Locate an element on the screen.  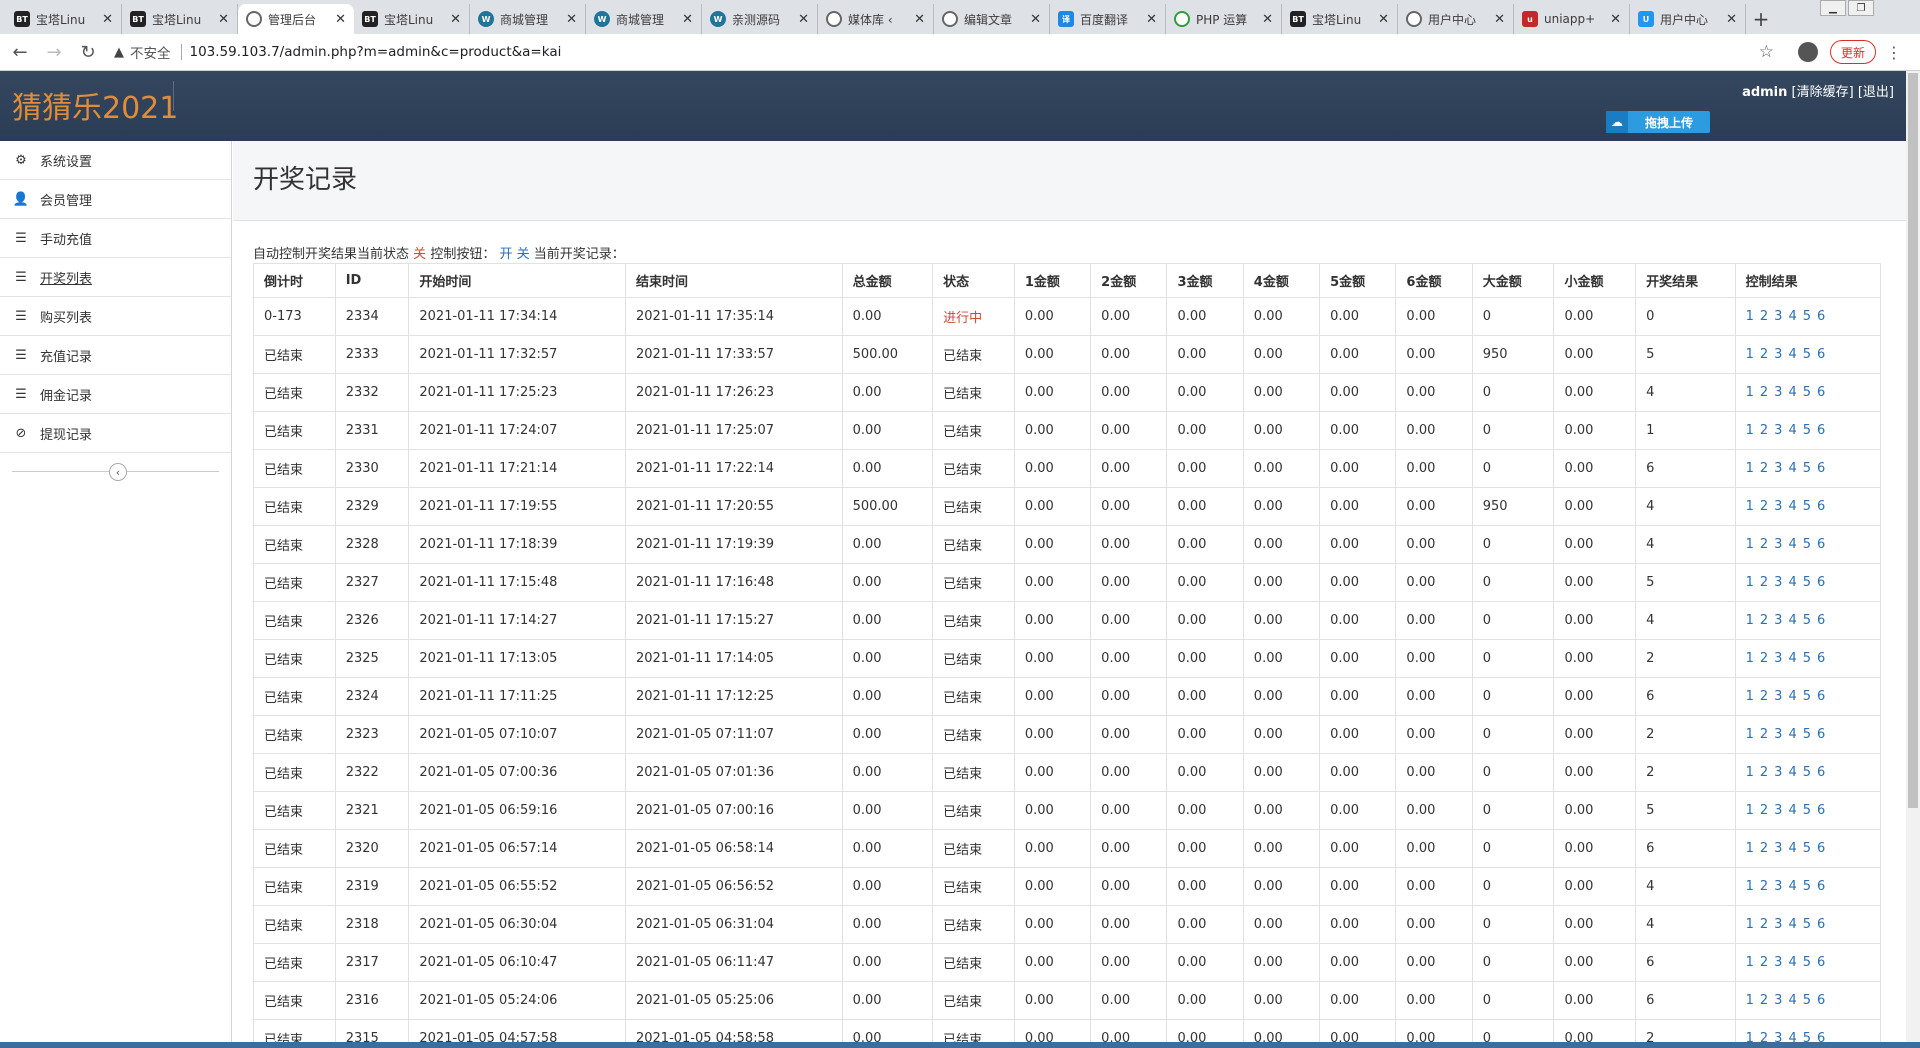
bookmark-star-icon: ☆ is located at coordinates (1766, 52).